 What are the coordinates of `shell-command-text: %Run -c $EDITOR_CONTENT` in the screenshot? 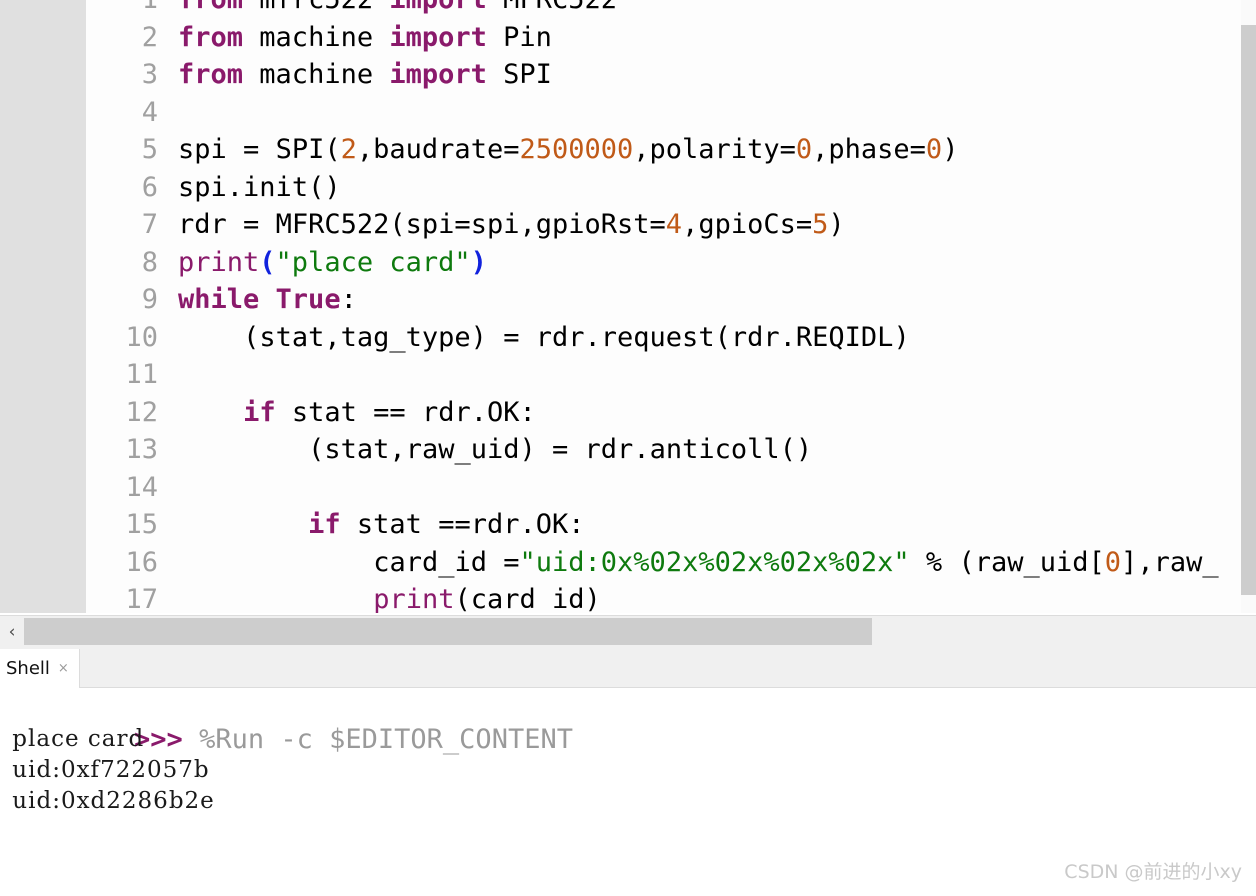 It's located at (386, 739).